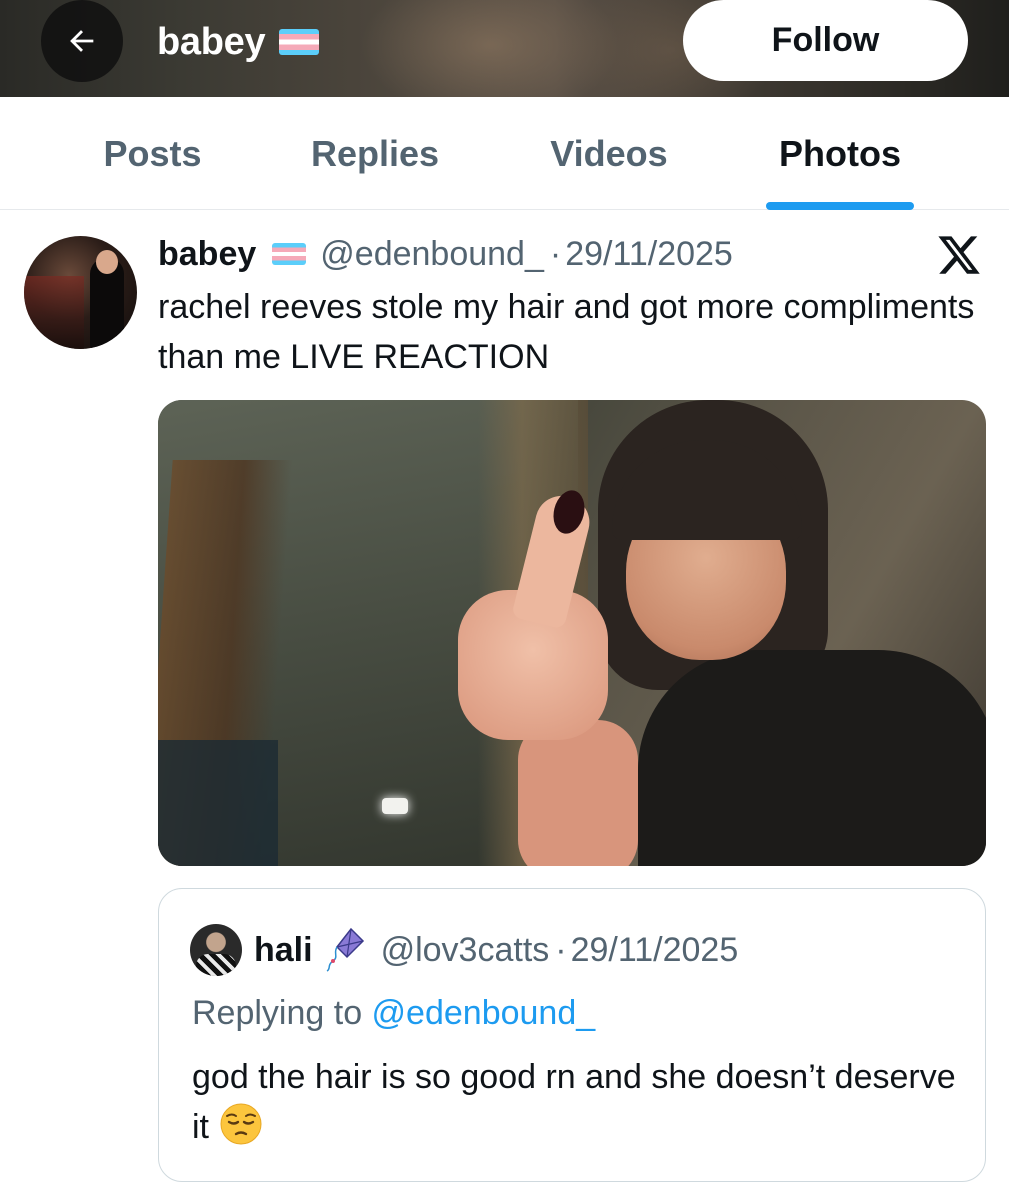  I want to click on pensive-face-emoji-icon, so click(241, 1124).